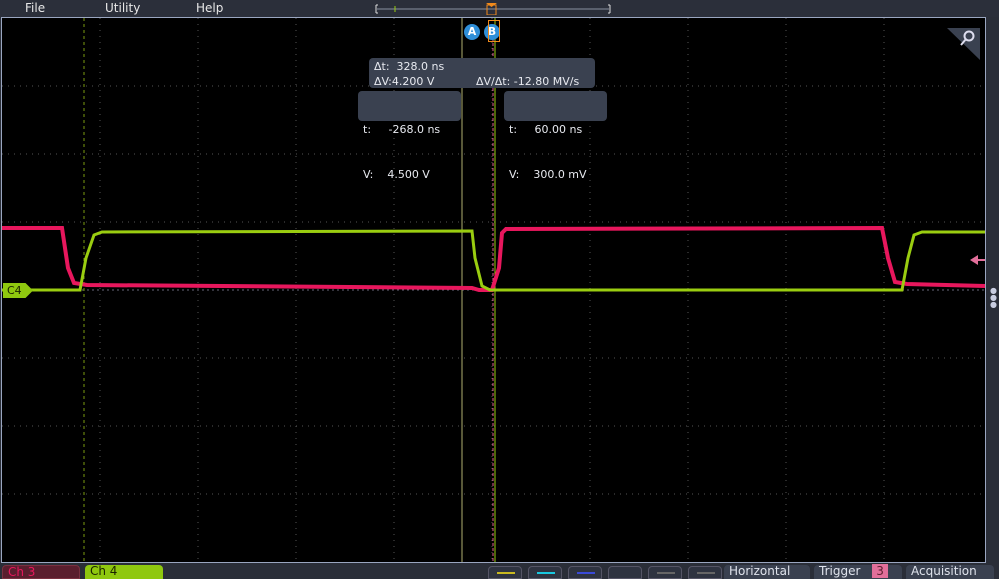 Image resolution: width=999 pixels, height=579 pixels. I want to click on menu-file: File, so click(35, 8).